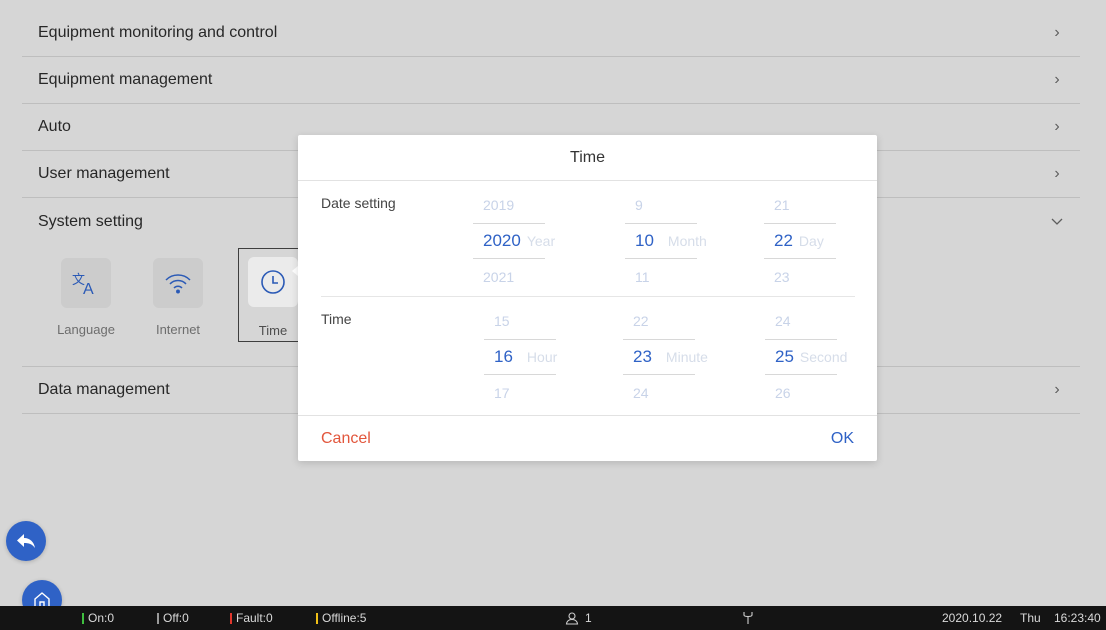  Describe the element at coordinates (54, 126) in the screenshot. I see `menu-item-label: Auto` at that location.